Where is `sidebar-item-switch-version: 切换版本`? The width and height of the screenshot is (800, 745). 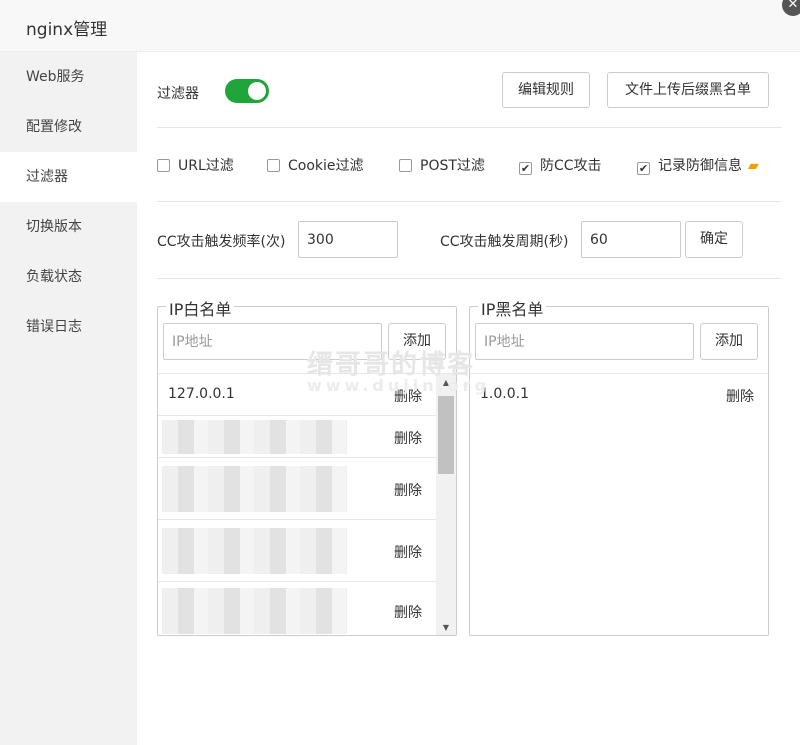 sidebar-item-switch-version: 切换版本 is located at coordinates (68, 227).